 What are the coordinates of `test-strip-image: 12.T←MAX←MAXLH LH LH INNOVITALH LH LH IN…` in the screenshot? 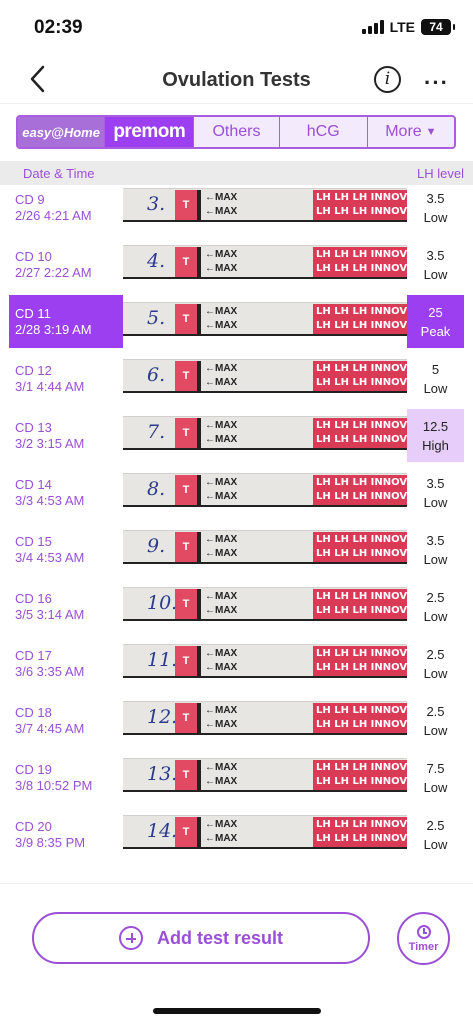 It's located at (265, 718).